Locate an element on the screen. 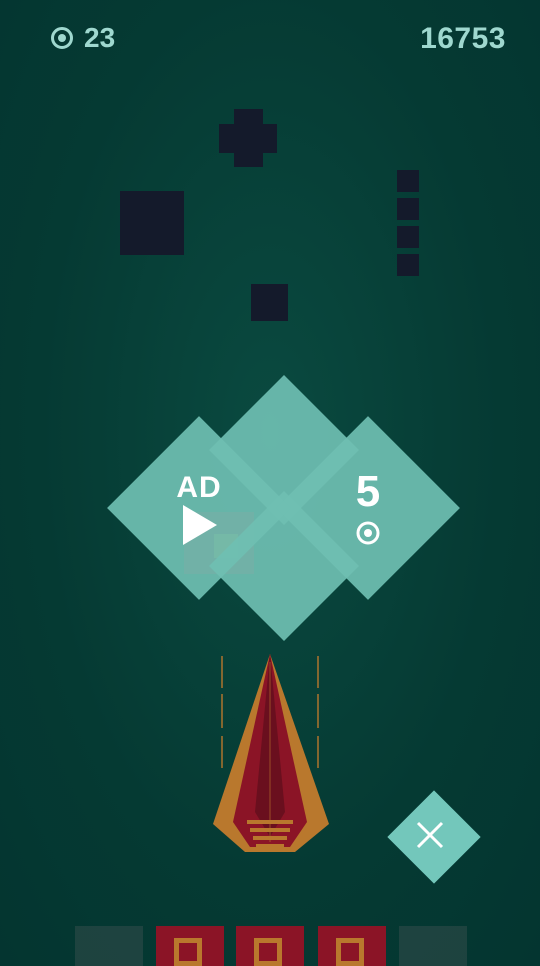 This screenshot has width=540, height=966. ad-label: AD is located at coordinates (199, 487).